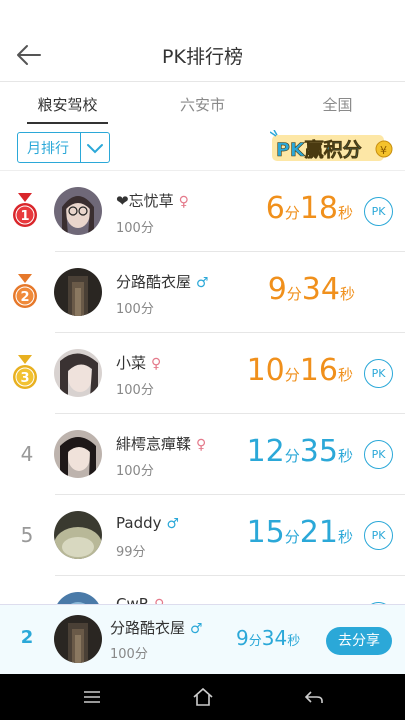 The height and width of the screenshot is (720, 405). I want to click on user-name: CwR♀, so click(140, 599).